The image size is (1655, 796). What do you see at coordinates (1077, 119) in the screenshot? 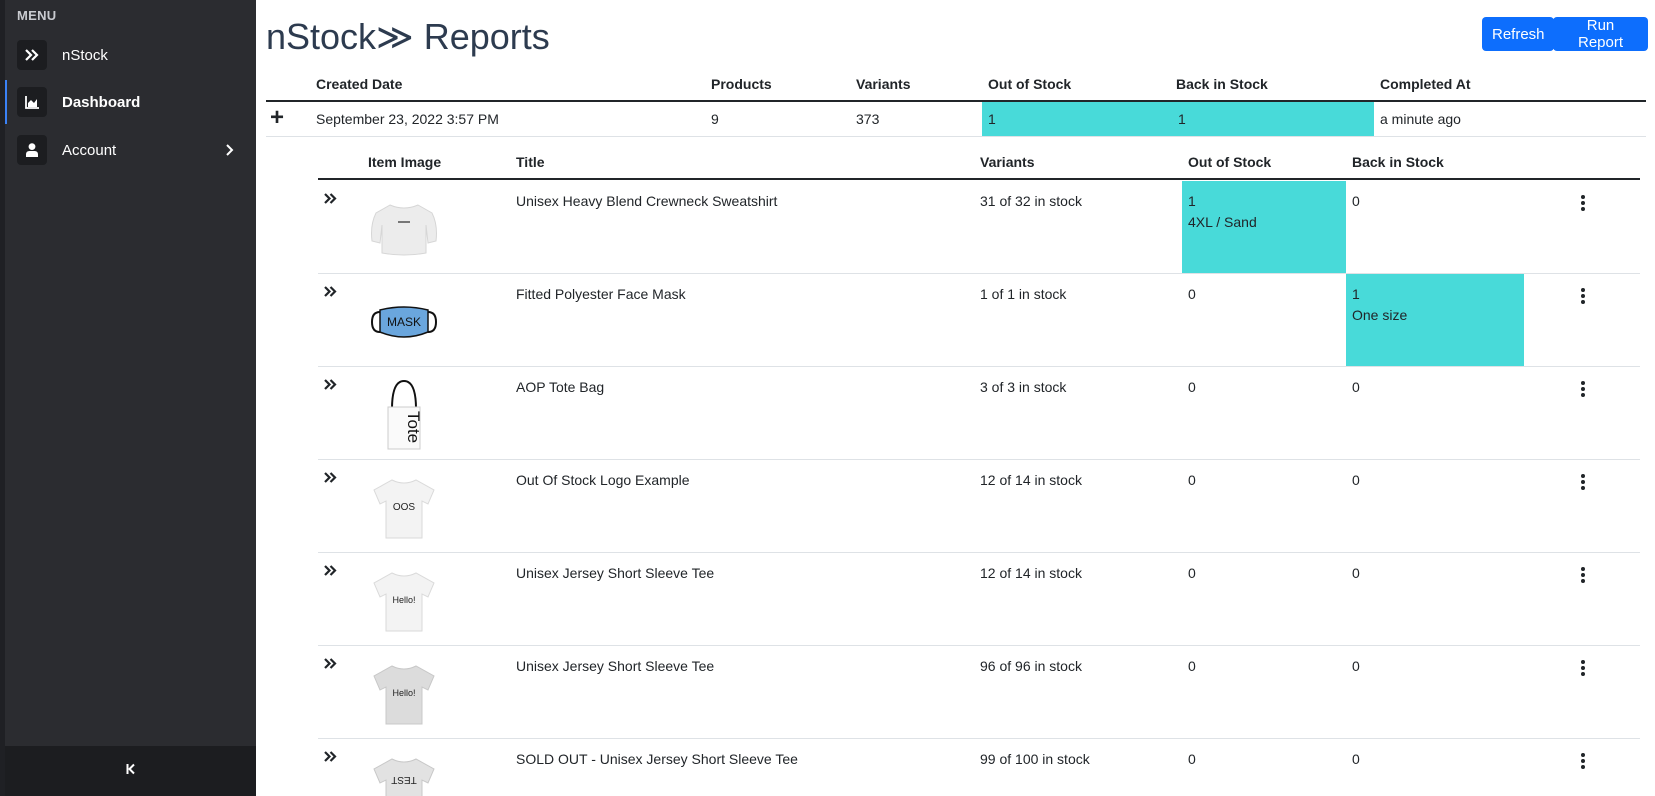
I see `out-of-stock-highlight` at bounding box center [1077, 119].